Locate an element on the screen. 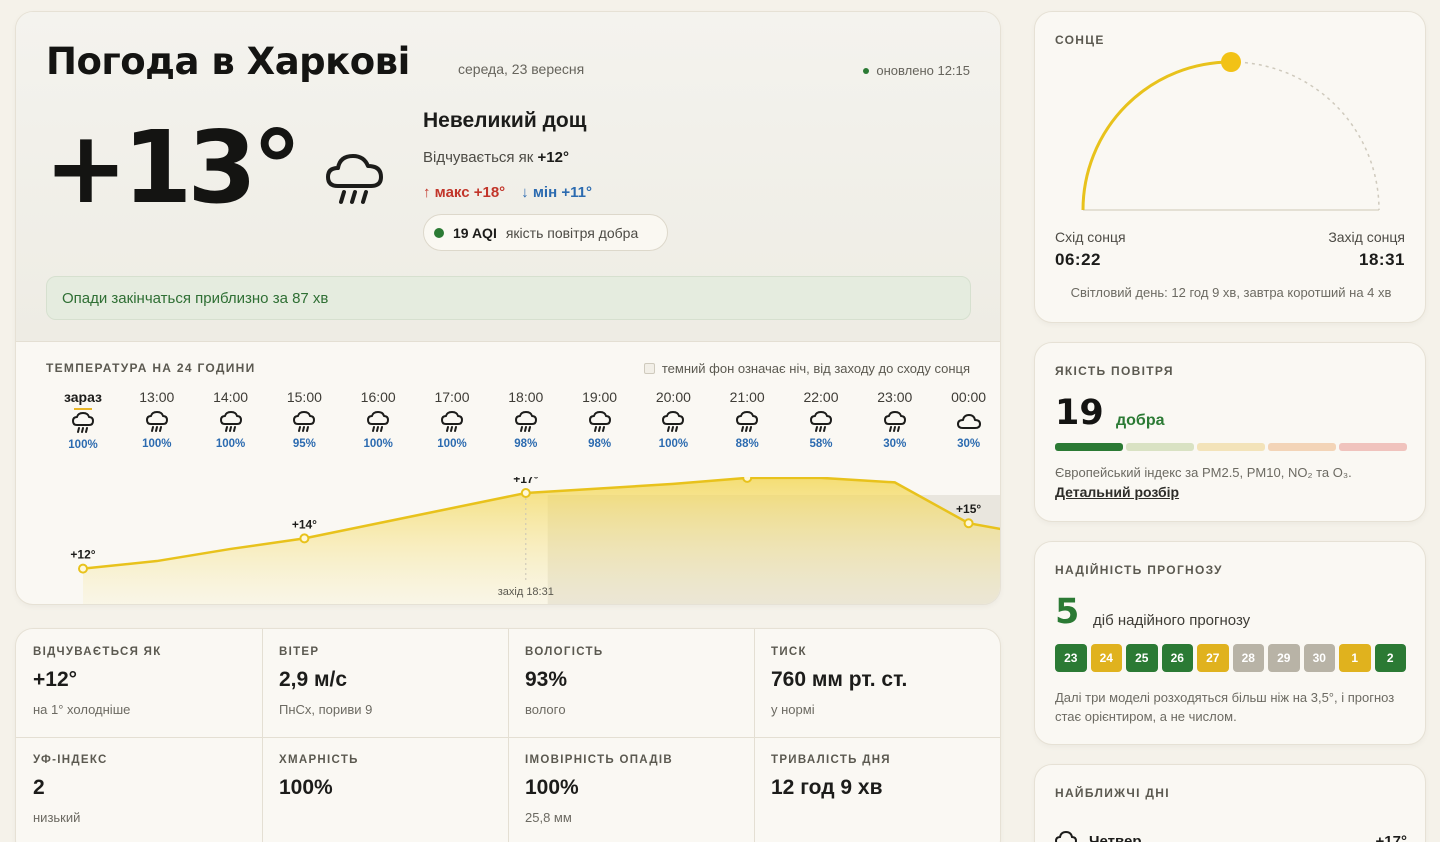 This screenshot has height=842, width=1440. aqi-dot-icon is located at coordinates (439, 232).